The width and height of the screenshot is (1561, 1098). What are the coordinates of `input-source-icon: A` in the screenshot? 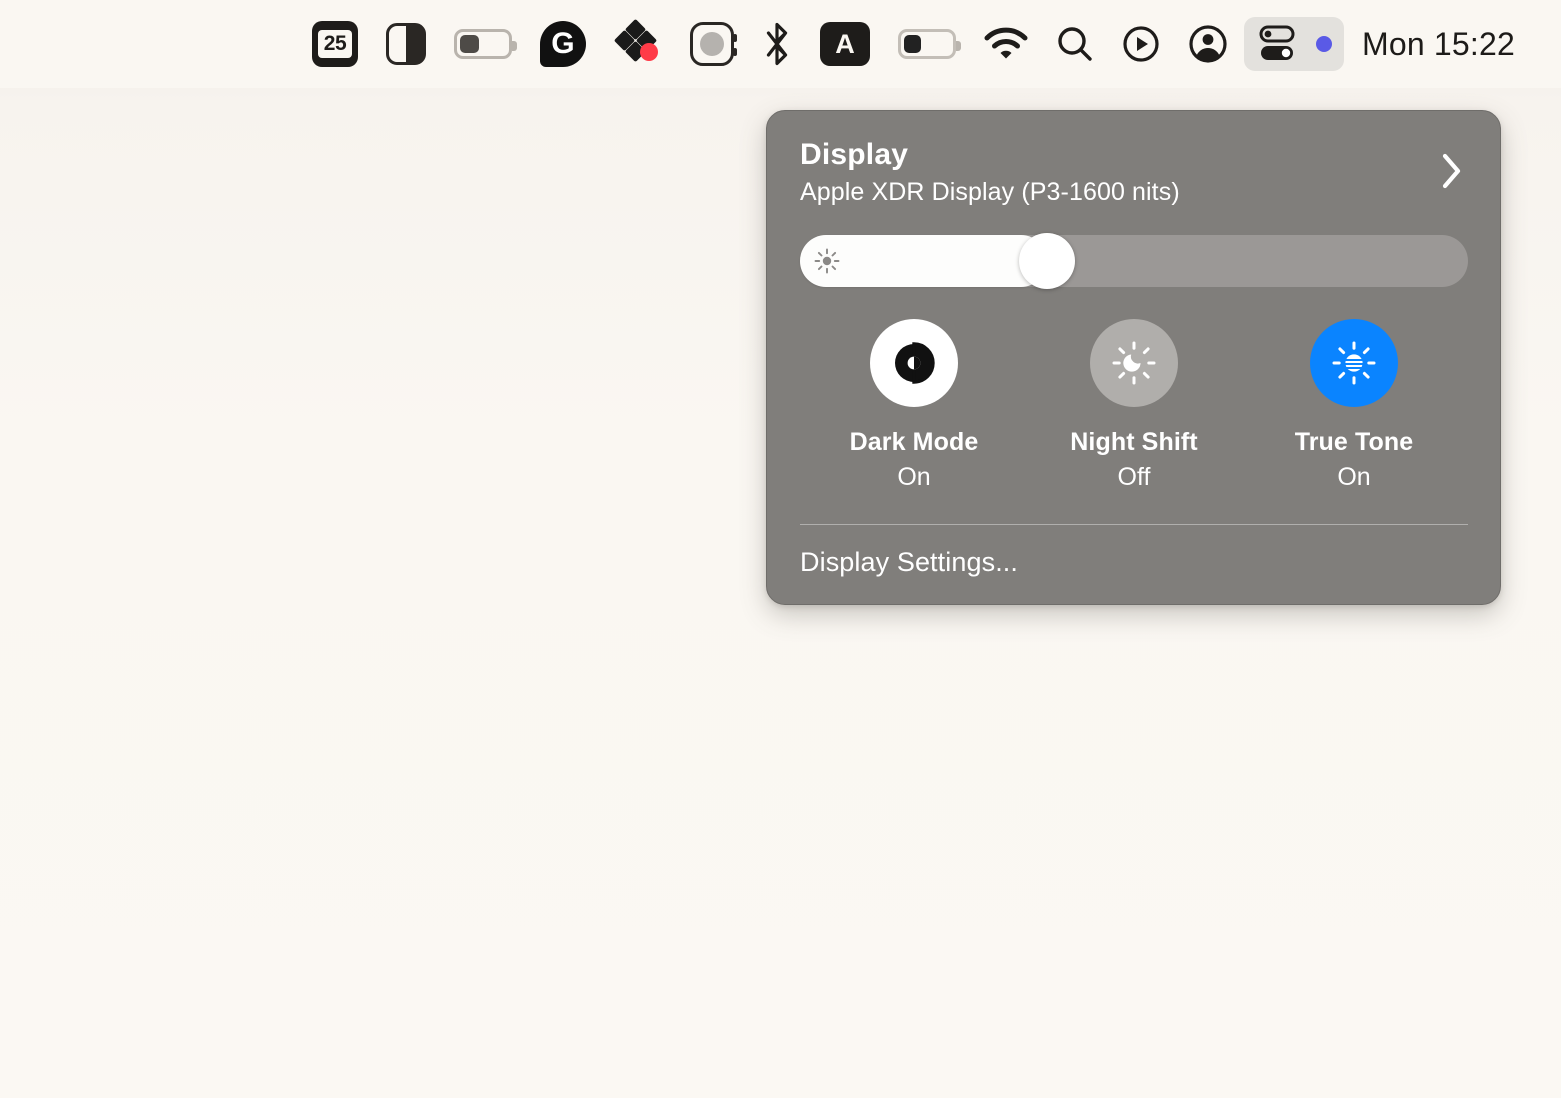 It's located at (845, 44).